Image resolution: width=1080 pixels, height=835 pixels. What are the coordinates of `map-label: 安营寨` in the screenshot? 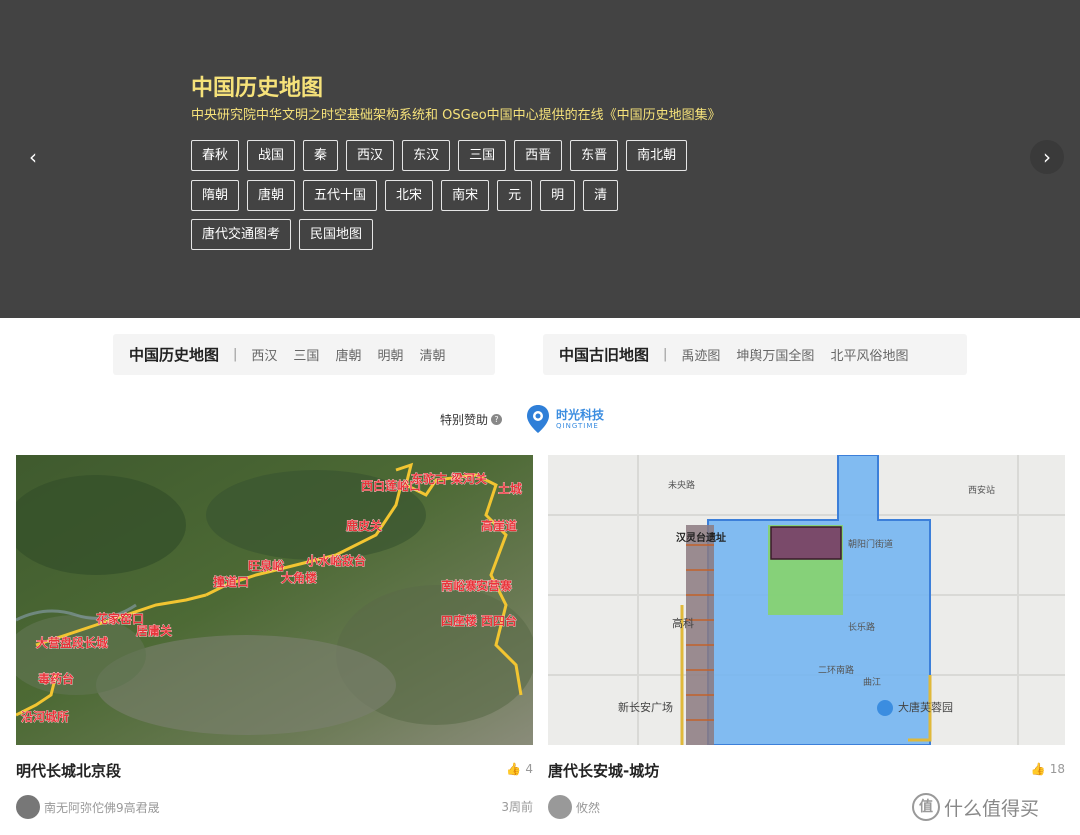 It's located at (494, 585).